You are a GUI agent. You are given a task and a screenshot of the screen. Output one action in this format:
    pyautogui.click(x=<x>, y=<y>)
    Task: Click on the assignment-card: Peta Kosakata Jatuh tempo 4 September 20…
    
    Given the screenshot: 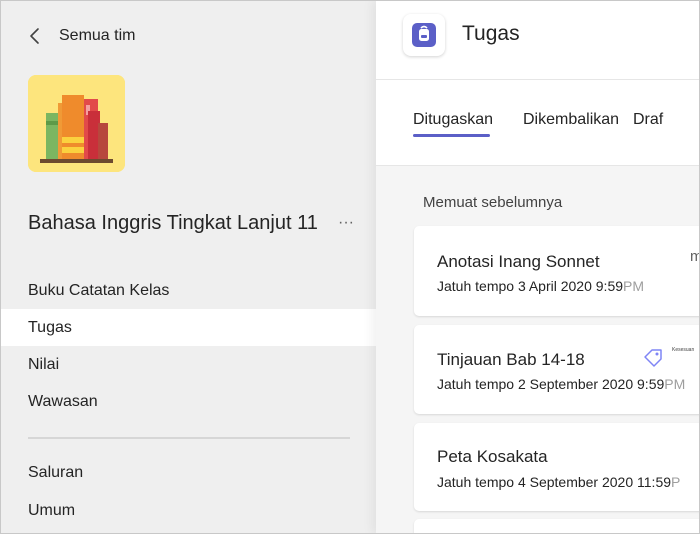 What is the action you would take?
    pyautogui.click(x=557, y=467)
    